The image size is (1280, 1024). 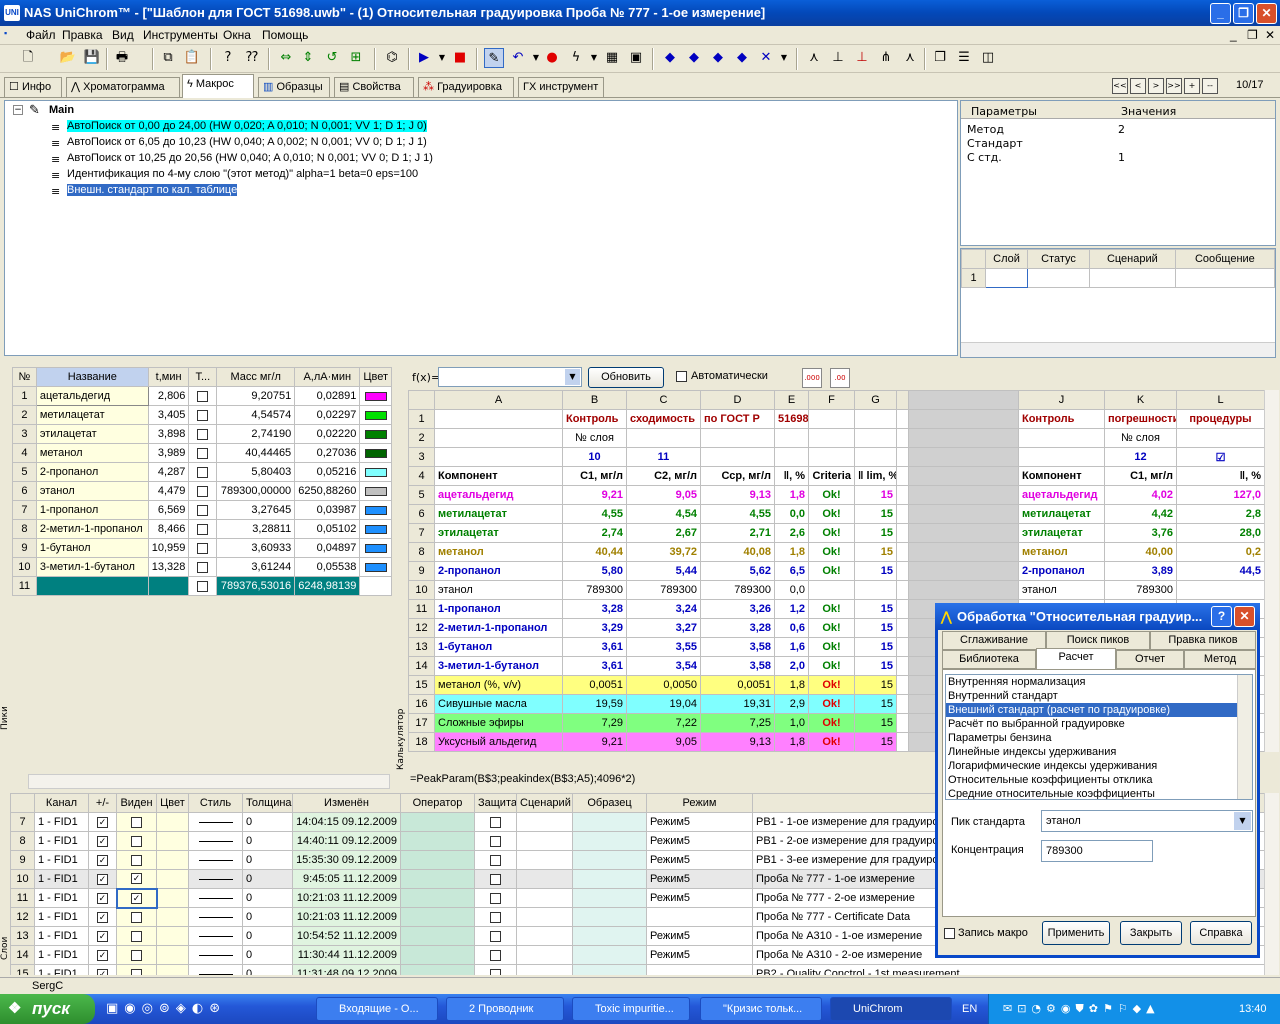 What do you see at coordinates (663, 457) in the screenshot?
I see `sheet-cell: 11` at bounding box center [663, 457].